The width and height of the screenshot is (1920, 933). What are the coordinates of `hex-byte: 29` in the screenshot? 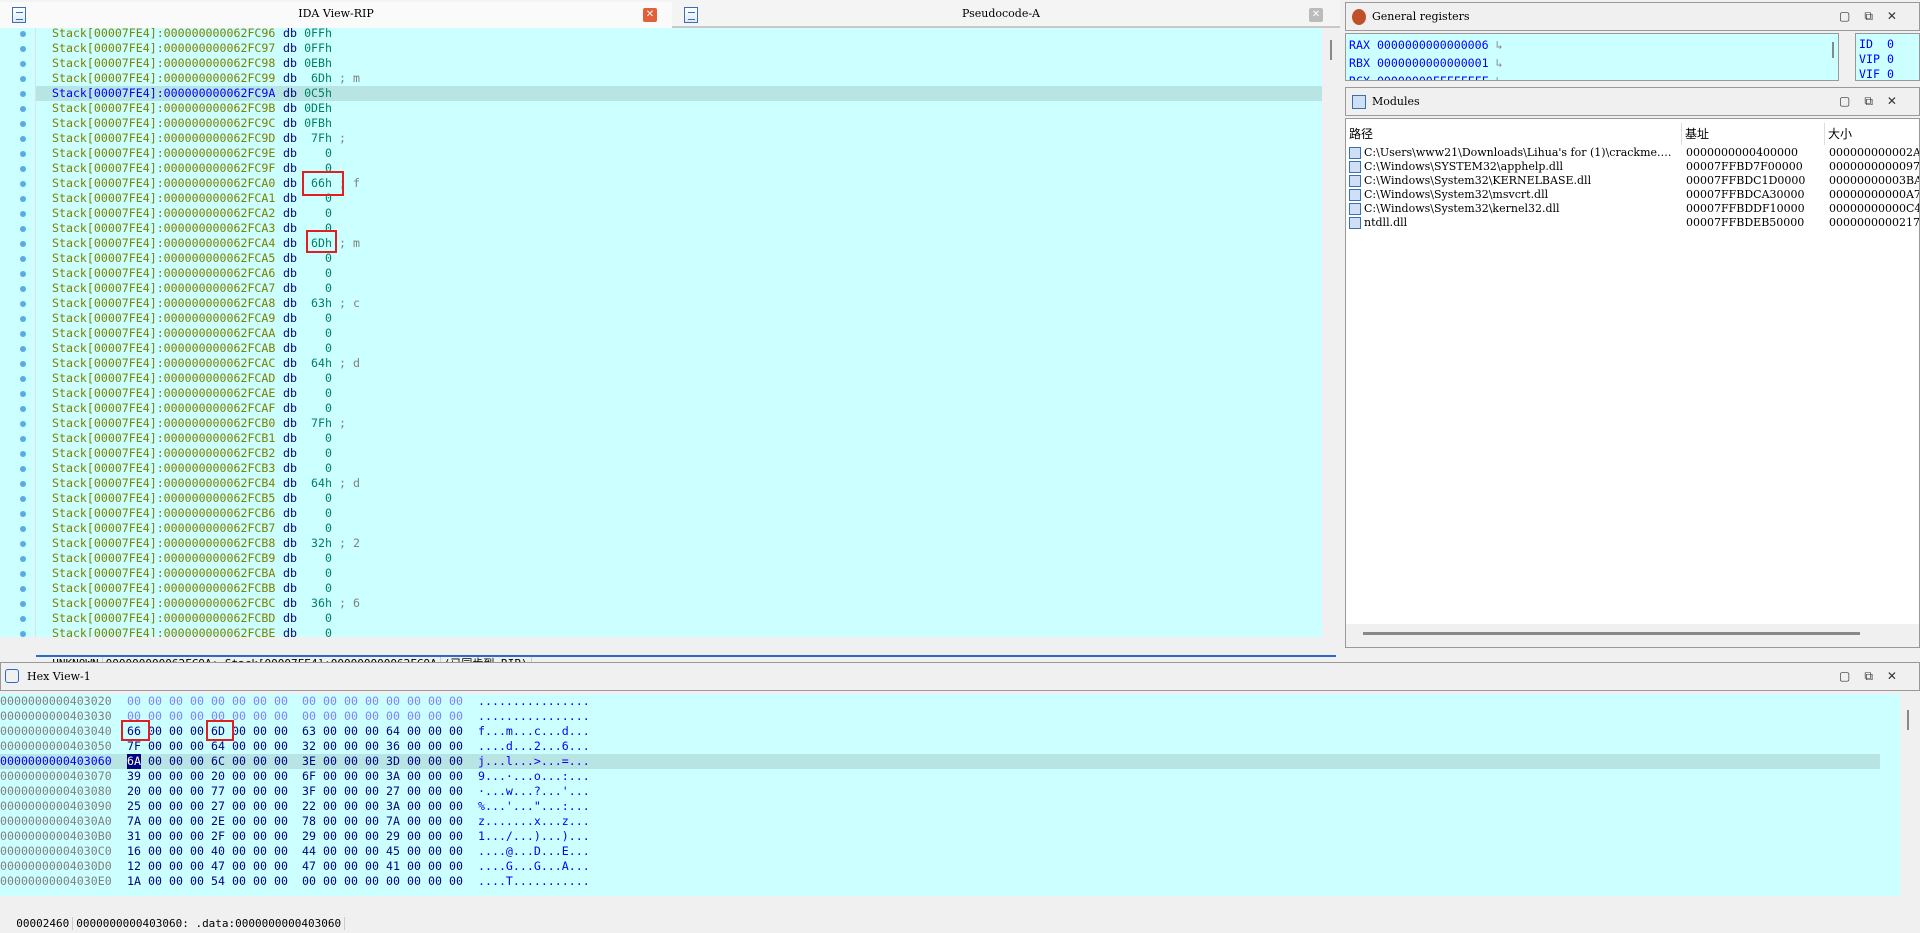 It's located at (393, 836).